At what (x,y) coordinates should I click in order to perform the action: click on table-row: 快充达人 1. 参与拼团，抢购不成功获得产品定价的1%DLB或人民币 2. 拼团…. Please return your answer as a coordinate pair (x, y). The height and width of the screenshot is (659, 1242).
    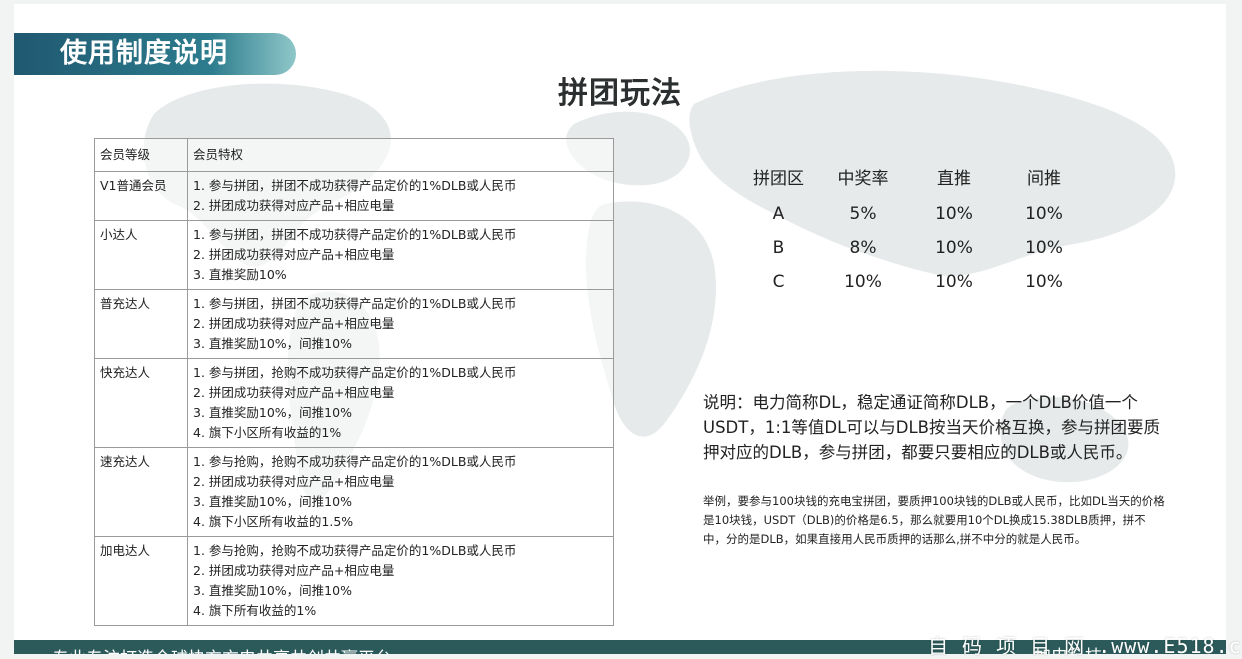
    Looking at the image, I should click on (354, 403).